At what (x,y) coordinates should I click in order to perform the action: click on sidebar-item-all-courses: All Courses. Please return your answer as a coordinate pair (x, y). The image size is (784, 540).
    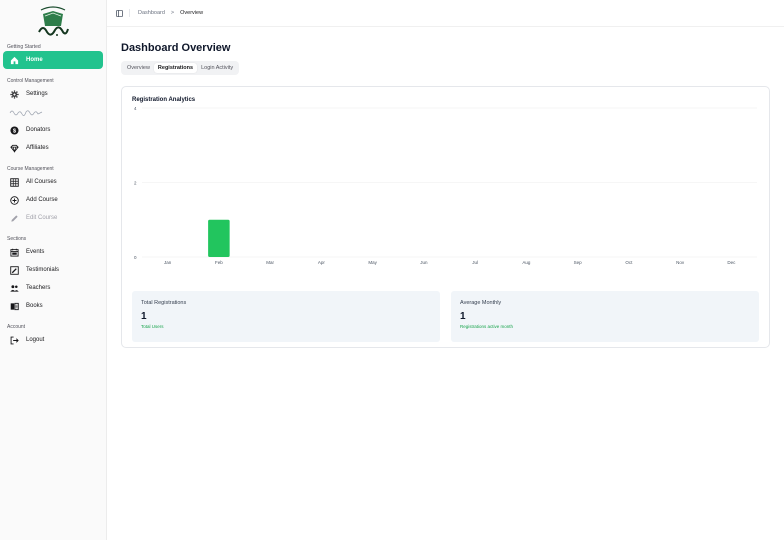
    Looking at the image, I should click on (53, 182).